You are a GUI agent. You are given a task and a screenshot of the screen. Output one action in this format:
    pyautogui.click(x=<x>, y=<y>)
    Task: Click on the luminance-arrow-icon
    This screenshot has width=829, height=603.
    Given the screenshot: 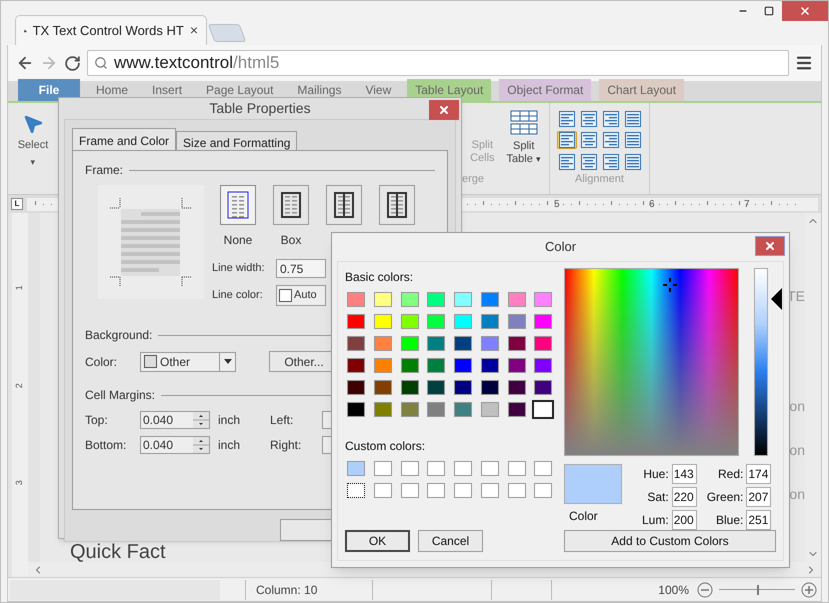 What is the action you would take?
    pyautogui.click(x=776, y=299)
    